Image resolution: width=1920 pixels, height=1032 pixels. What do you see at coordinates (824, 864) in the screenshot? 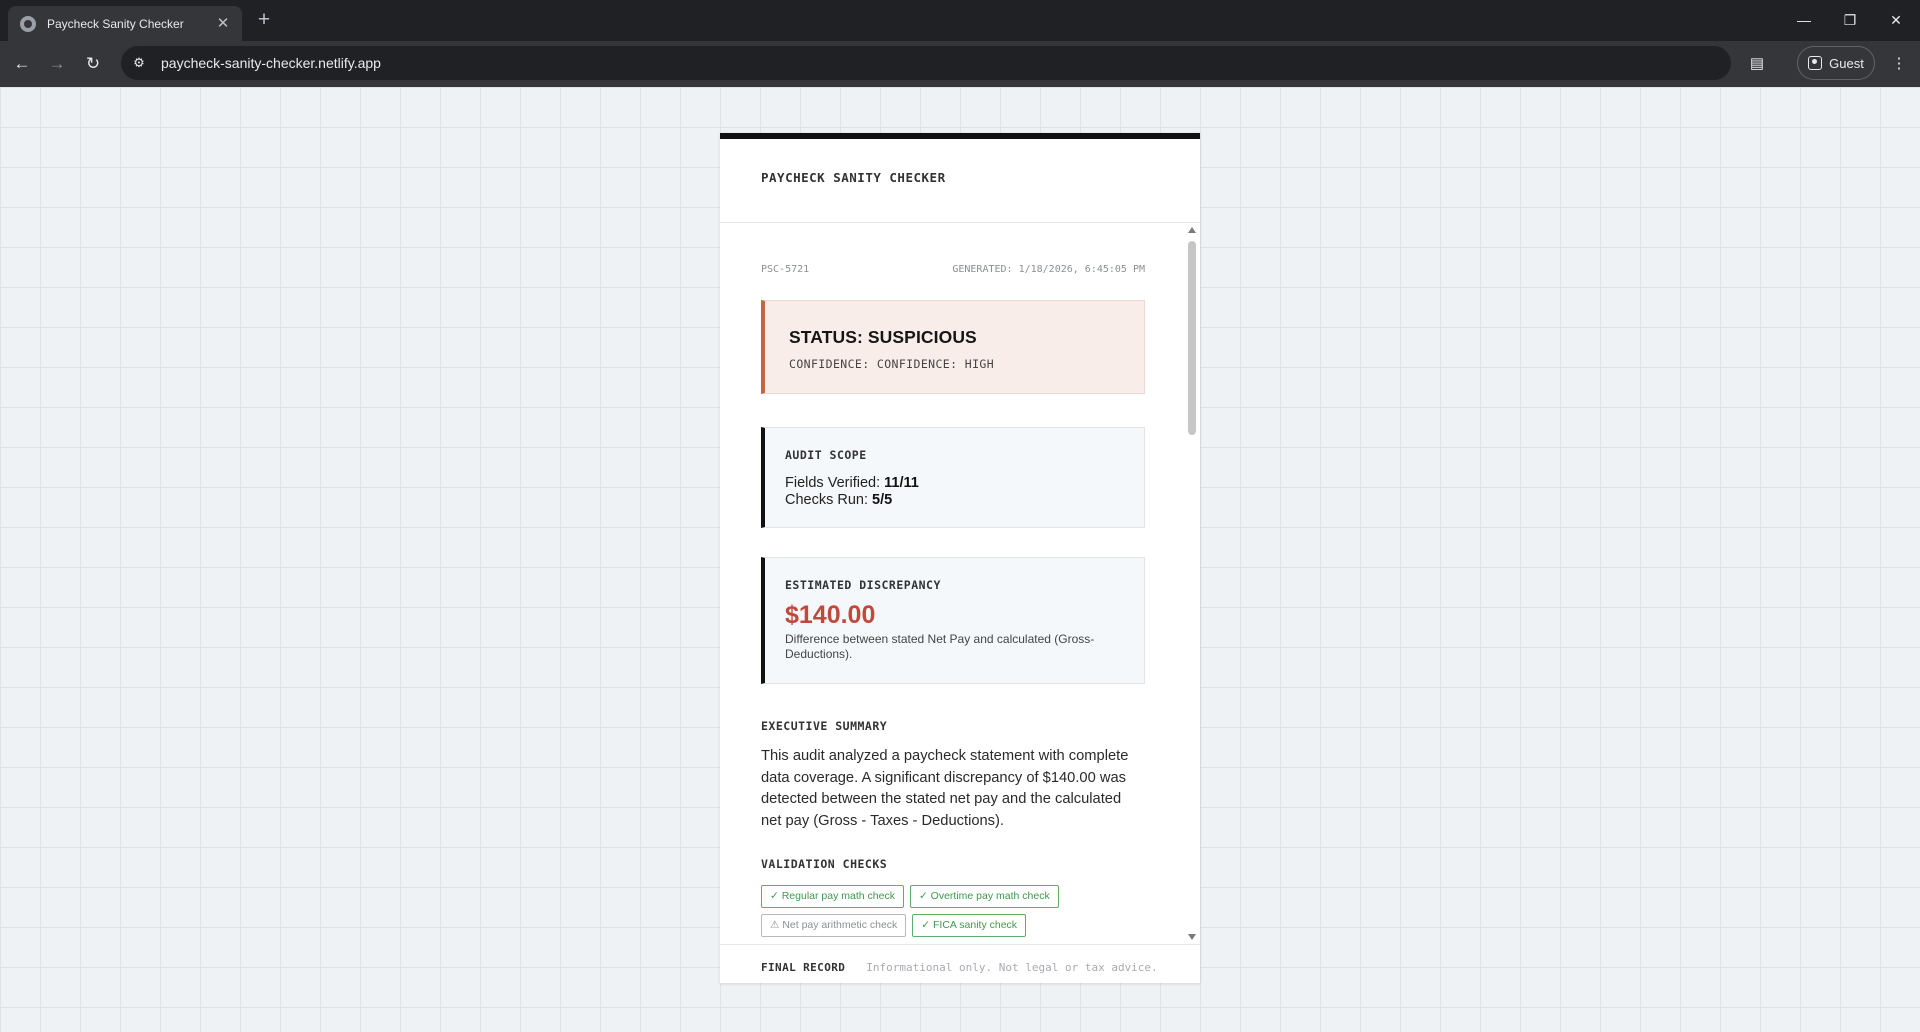
I see `validation-checks-heading: VALIDATION CHECKS` at bounding box center [824, 864].